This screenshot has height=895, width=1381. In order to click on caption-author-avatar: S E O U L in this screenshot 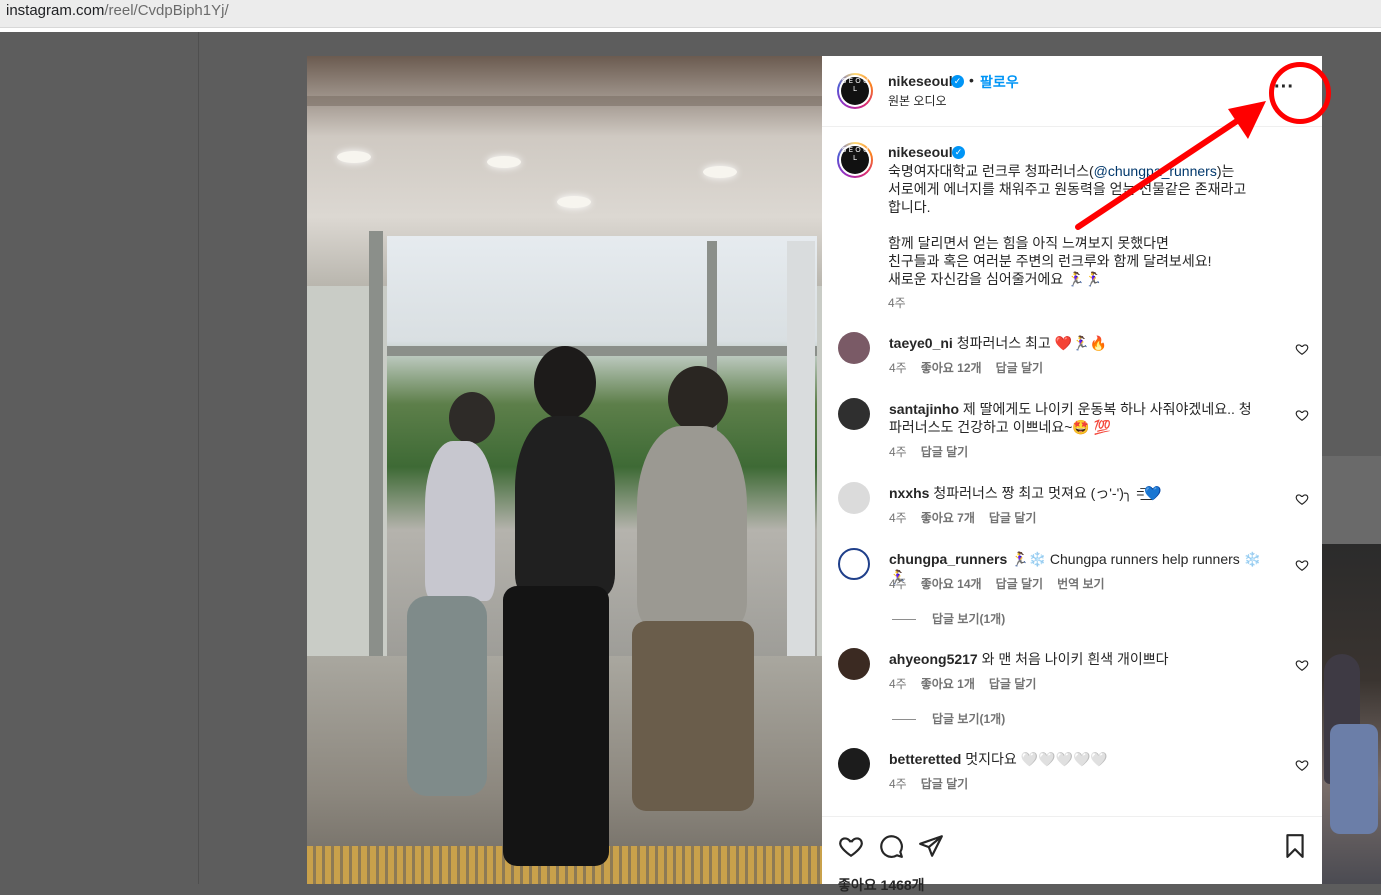, I will do `click(855, 160)`.